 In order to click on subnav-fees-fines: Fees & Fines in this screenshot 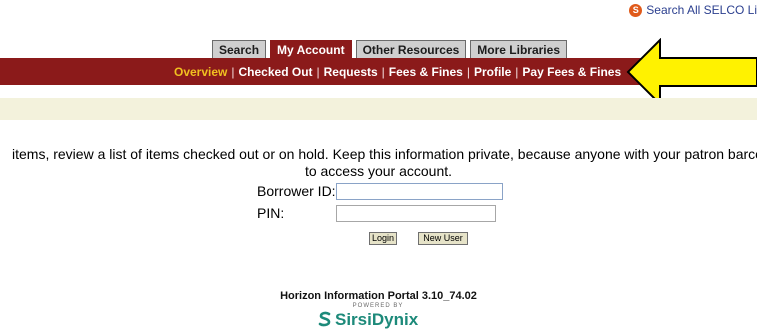, I will do `click(426, 72)`.